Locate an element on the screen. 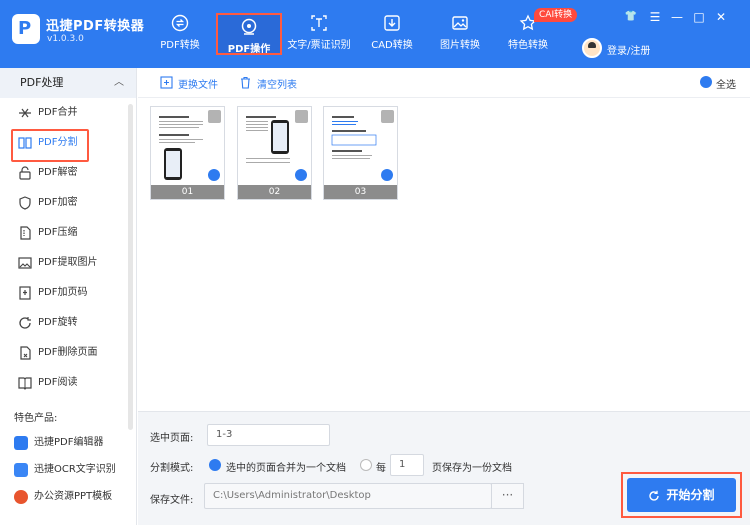 The height and width of the screenshot is (525, 750). browse-folder-button: ··· is located at coordinates (507, 496).